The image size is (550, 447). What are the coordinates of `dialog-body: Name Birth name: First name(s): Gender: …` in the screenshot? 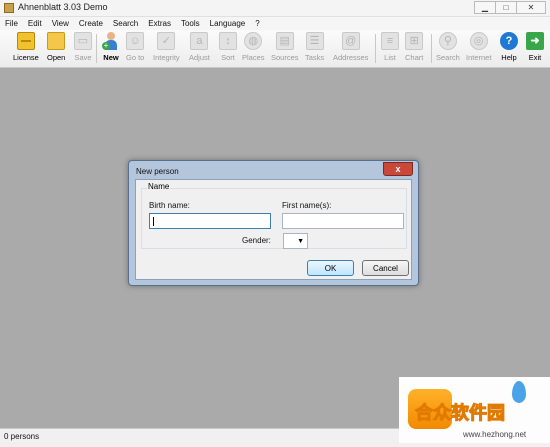 It's located at (273, 229).